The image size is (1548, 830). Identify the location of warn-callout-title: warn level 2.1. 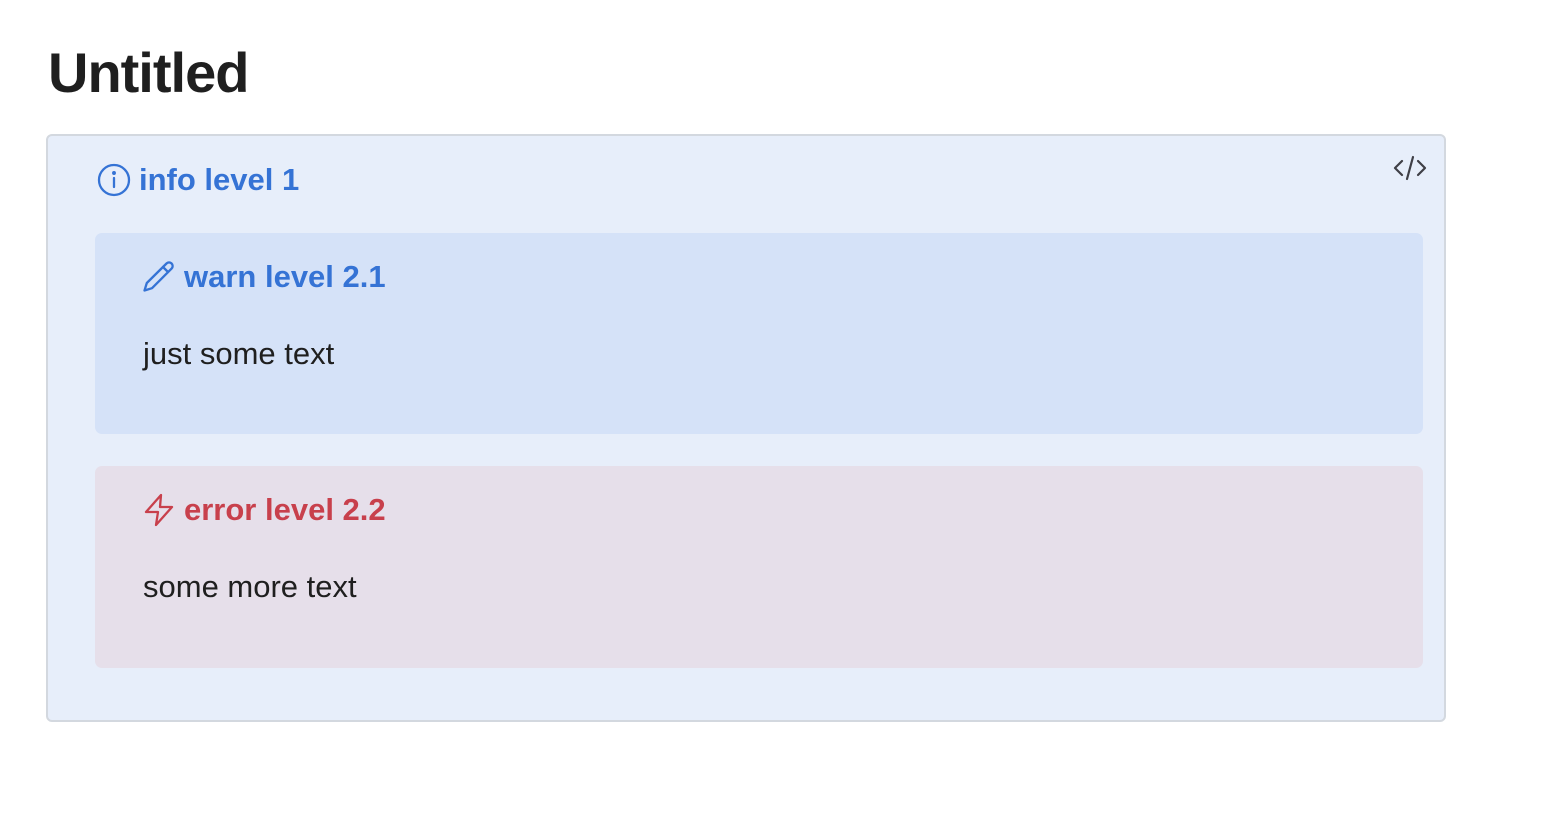
(263, 277).